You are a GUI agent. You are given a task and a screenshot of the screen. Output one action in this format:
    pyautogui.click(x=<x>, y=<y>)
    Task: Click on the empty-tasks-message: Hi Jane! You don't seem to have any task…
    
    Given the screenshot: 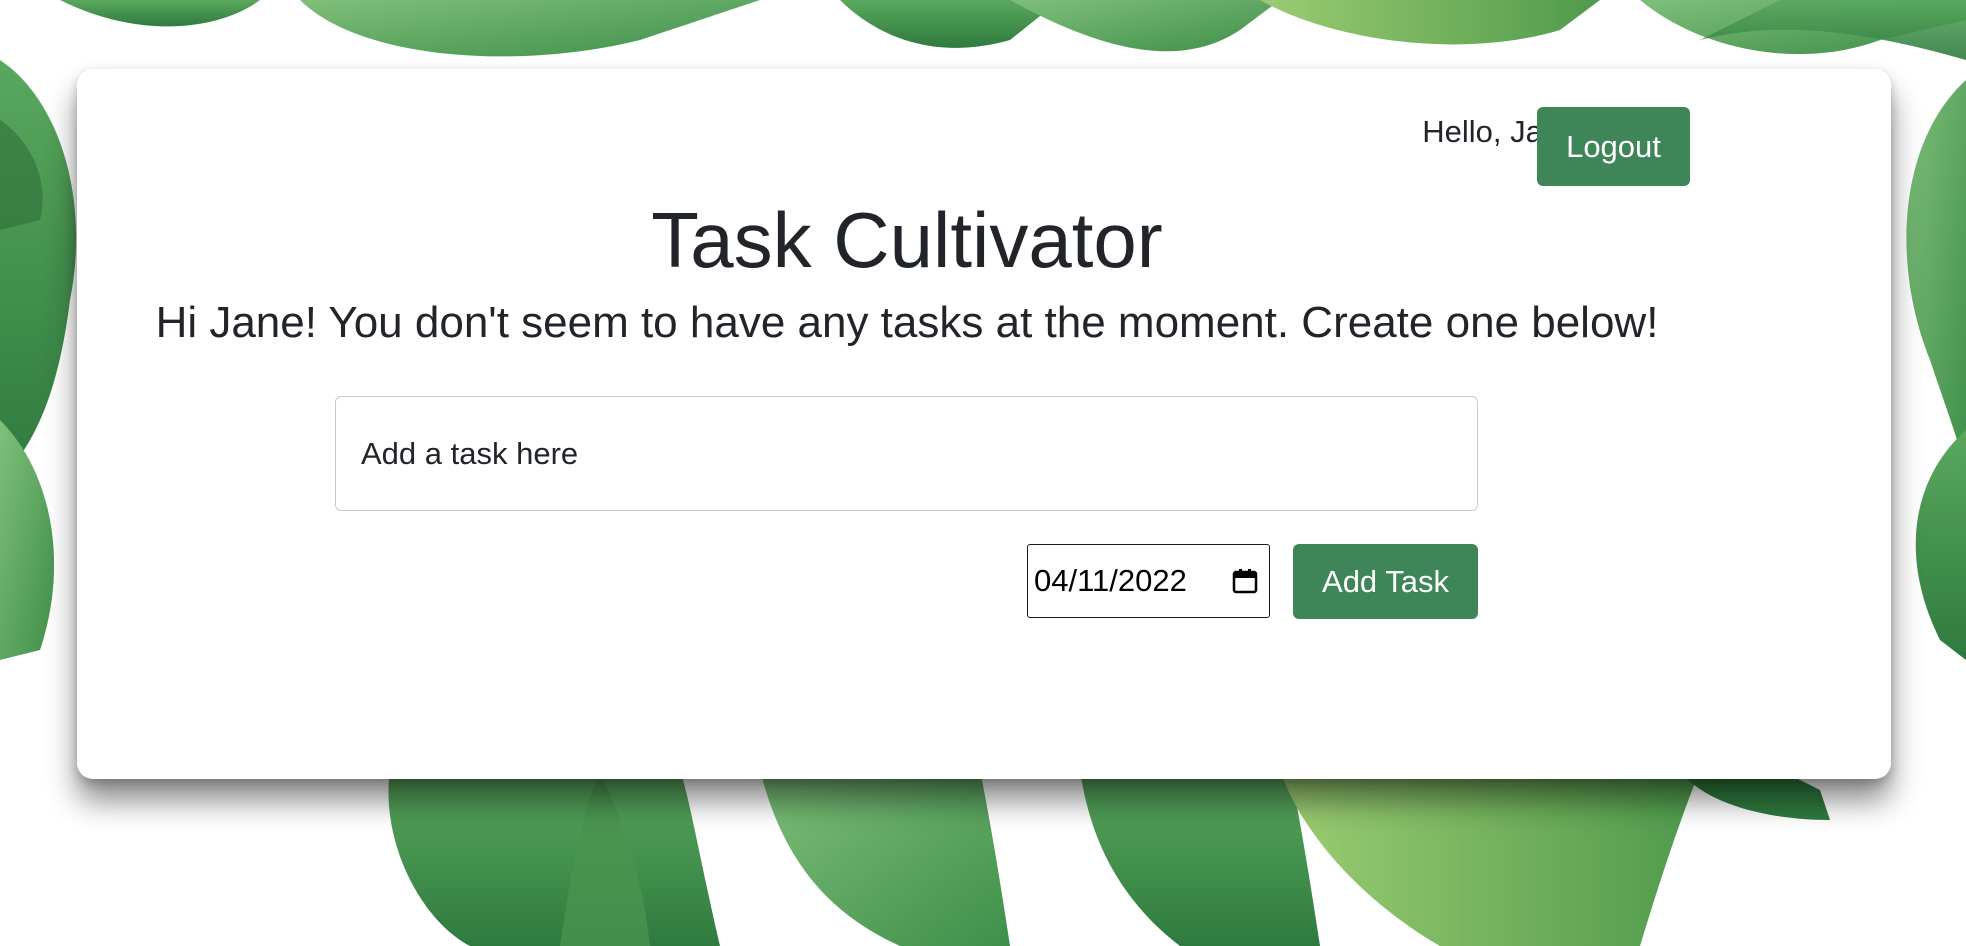 What is the action you would take?
    pyautogui.click(x=907, y=322)
    